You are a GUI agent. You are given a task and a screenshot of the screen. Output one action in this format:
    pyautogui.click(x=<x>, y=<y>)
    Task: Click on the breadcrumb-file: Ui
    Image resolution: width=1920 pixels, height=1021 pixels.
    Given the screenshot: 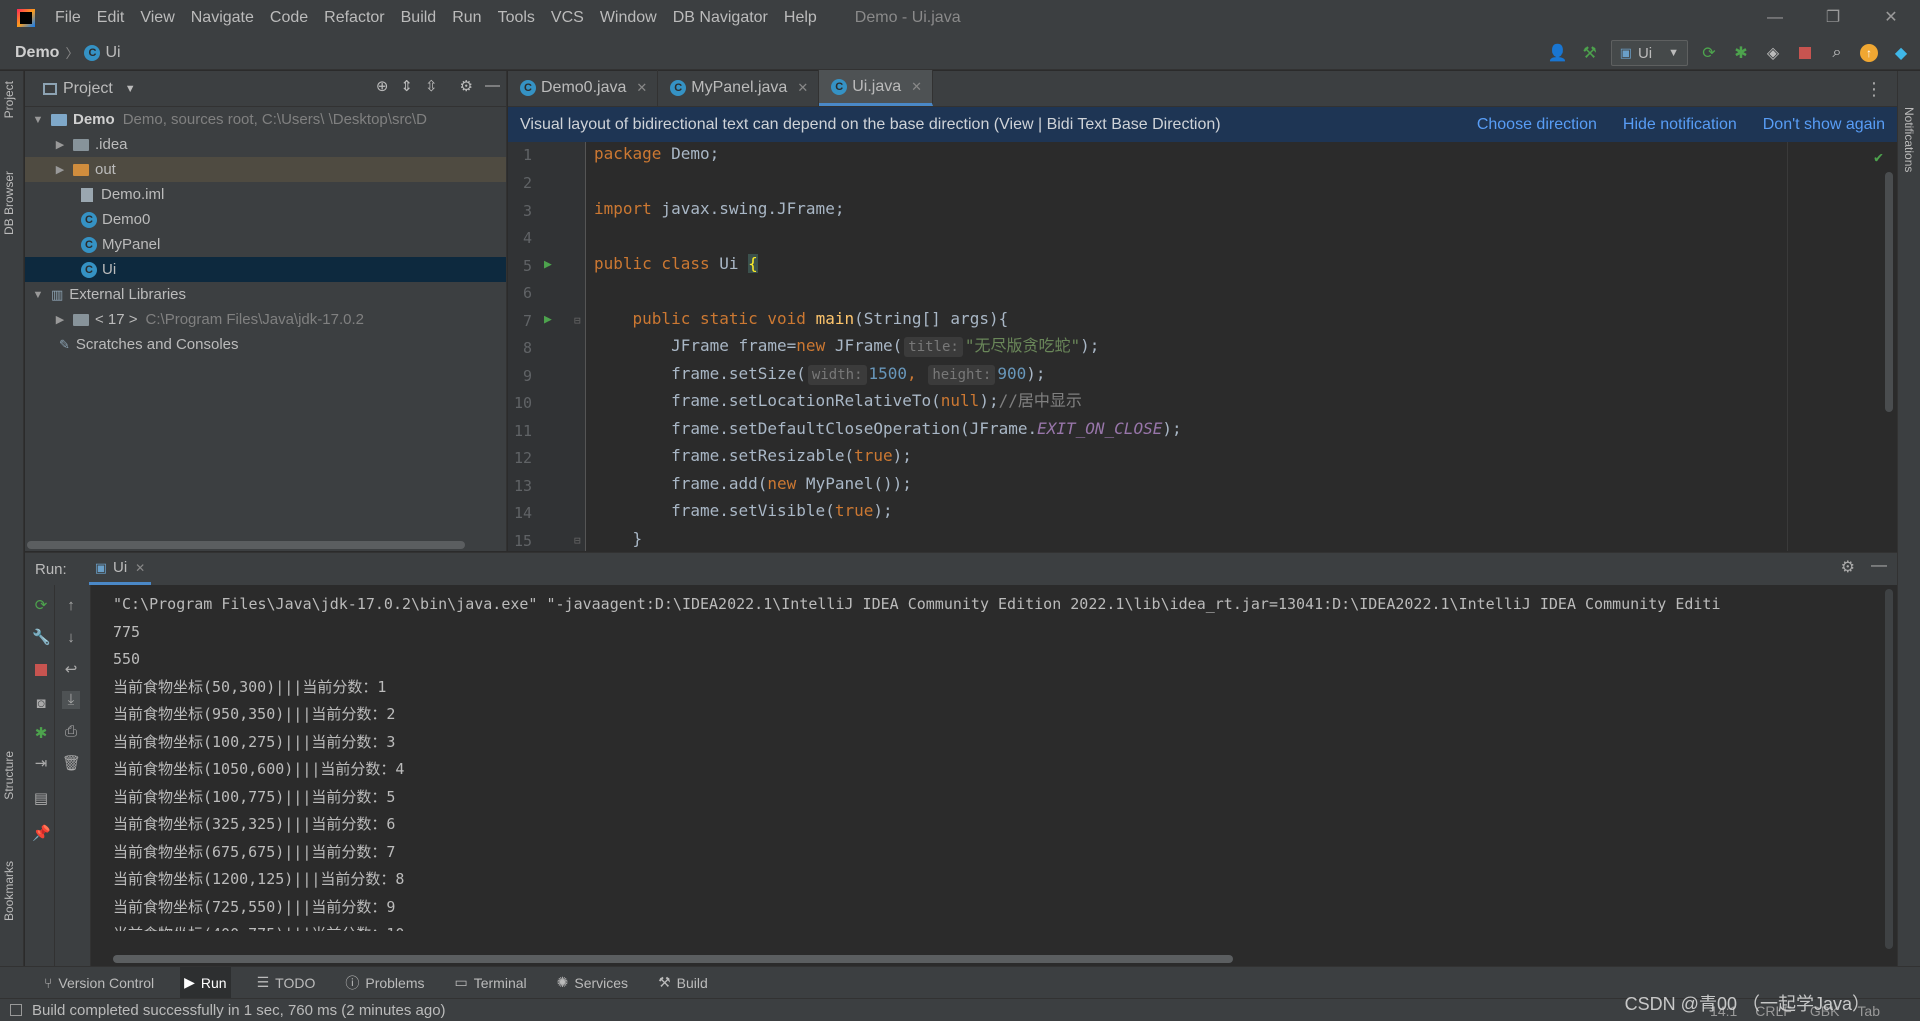 What is the action you would take?
    pyautogui.click(x=112, y=53)
    